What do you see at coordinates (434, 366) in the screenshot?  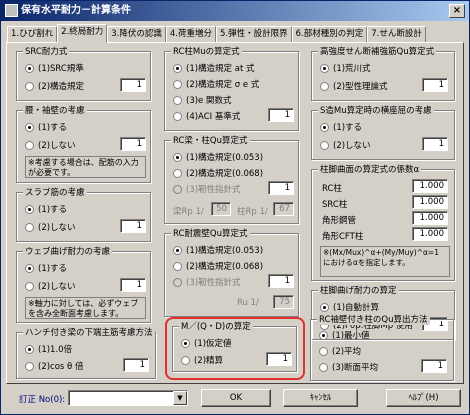 I see `wallcol-value: 1` at bounding box center [434, 366].